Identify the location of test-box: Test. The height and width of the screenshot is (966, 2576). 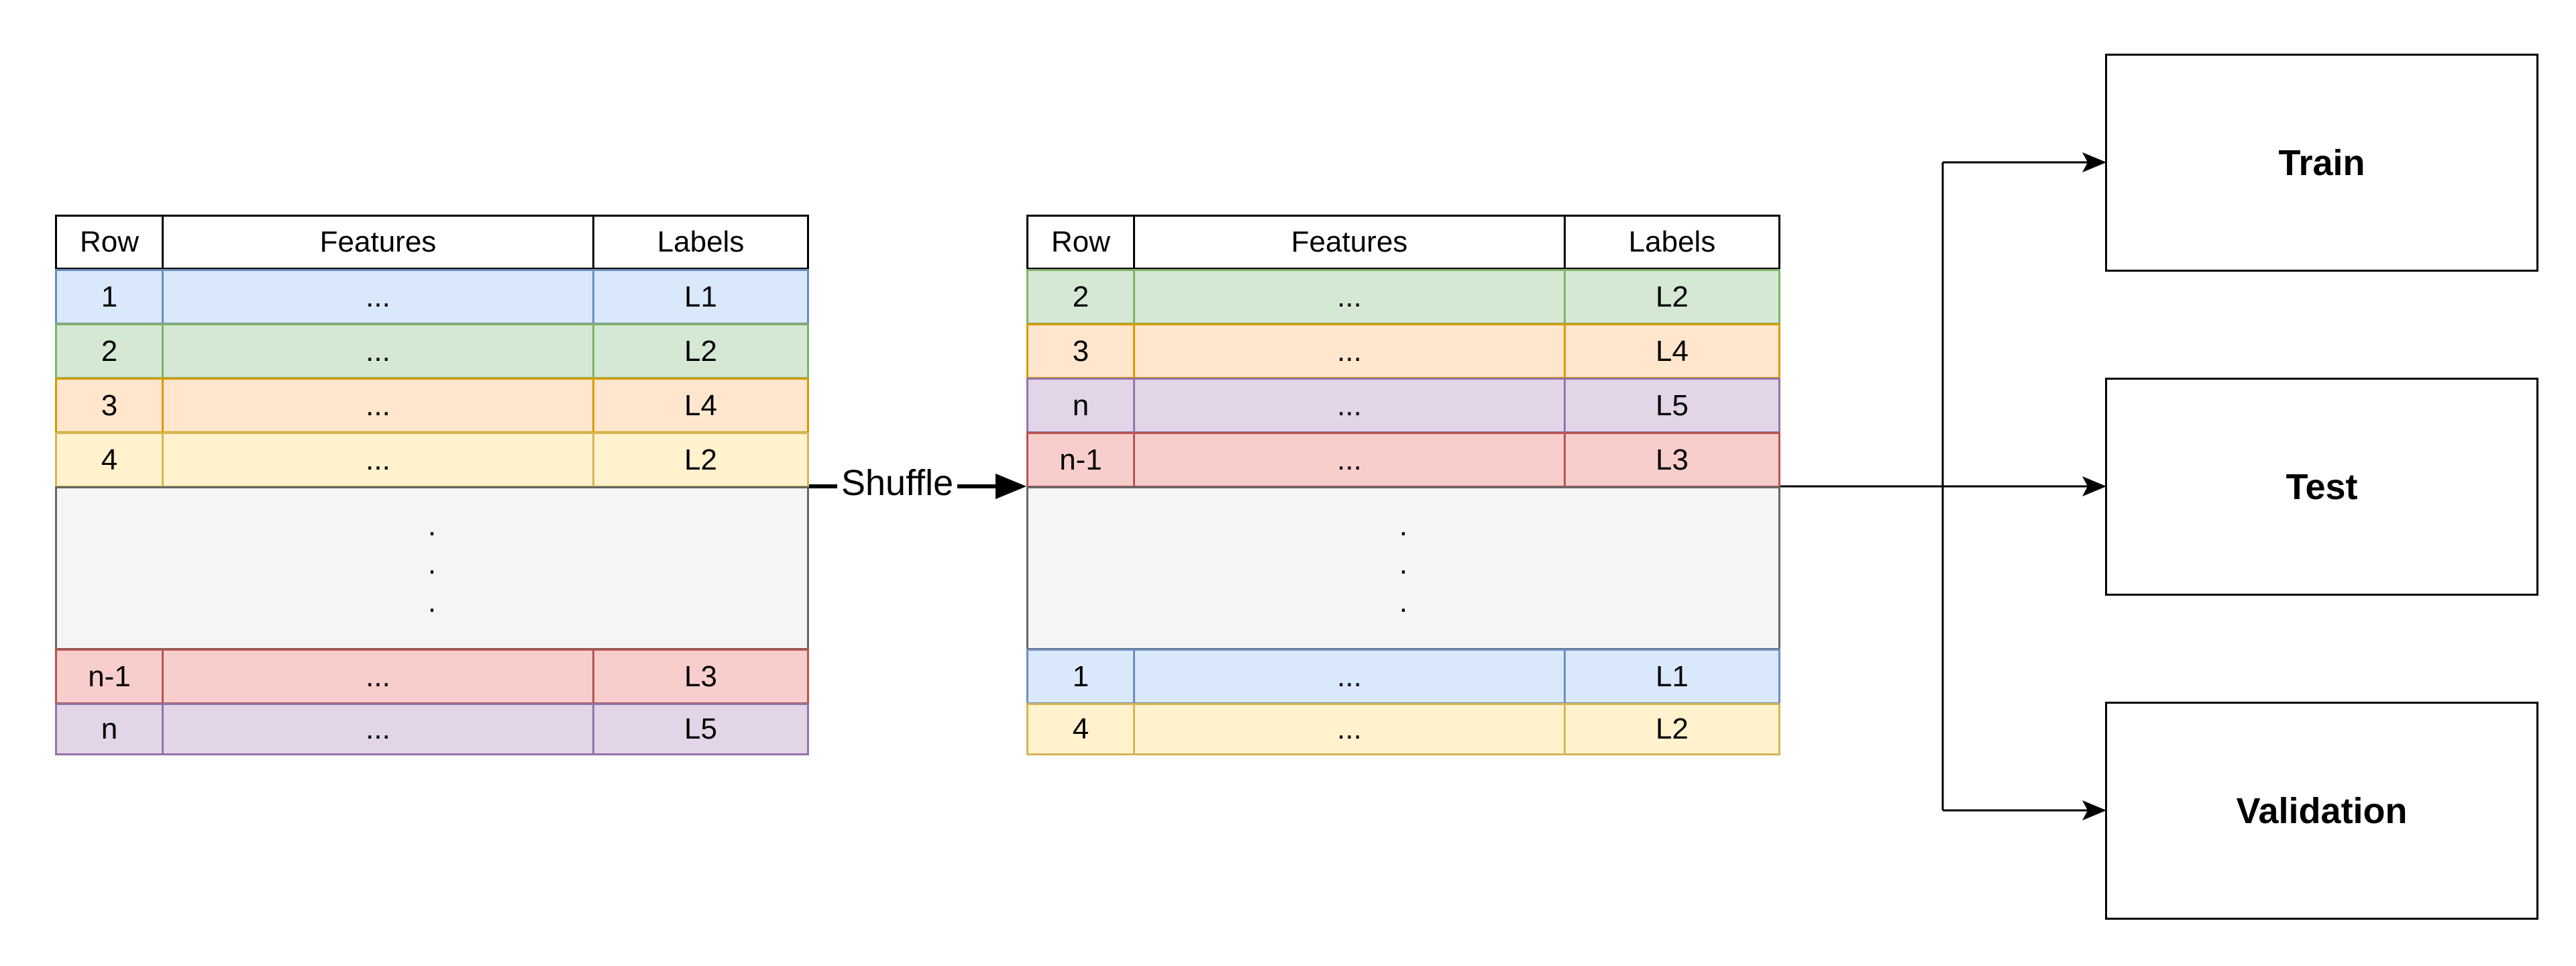
(2321, 487).